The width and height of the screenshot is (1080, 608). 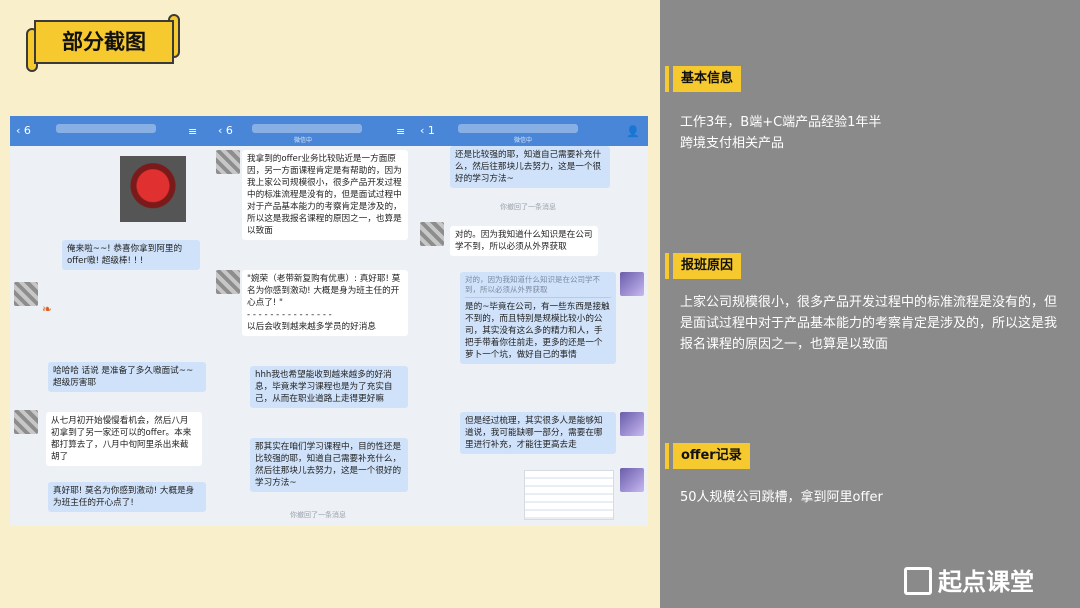 What do you see at coordinates (918, 581) in the screenshot?
I see `logo-mark-icon` at bounding box center [918, 581].